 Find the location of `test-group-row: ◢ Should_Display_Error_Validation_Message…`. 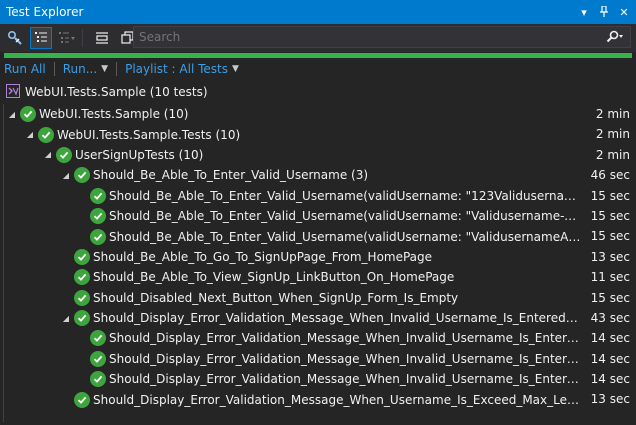

test-group-row: ◢ Should_Display_Error_Validation_Message… is located at coordinates (318, 318).